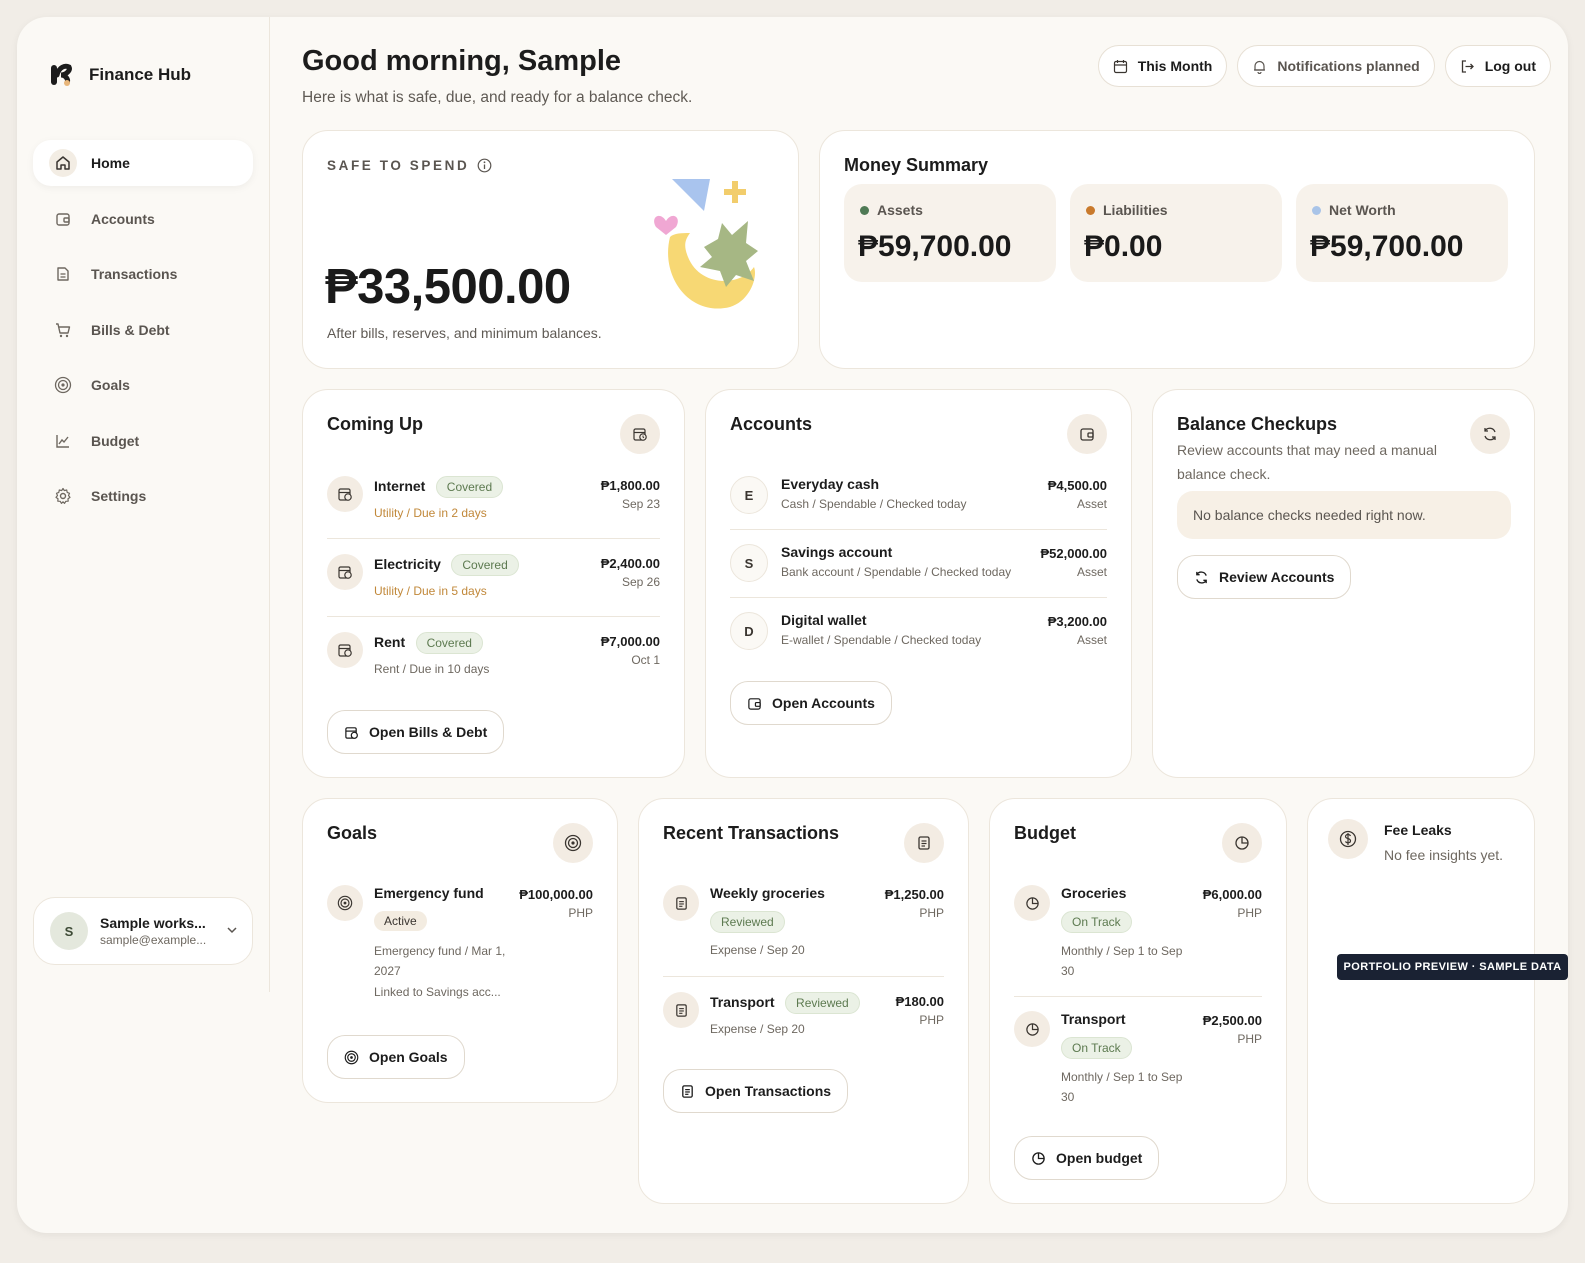  I want to click on goal-currency: PHP, so click(580, 913).